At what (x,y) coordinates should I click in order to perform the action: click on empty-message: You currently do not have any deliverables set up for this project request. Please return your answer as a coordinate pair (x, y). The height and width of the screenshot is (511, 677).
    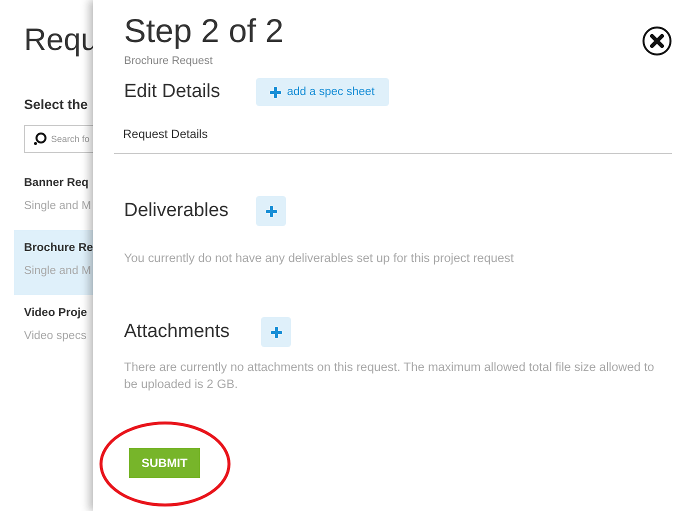
    Looking at the image, I should click on (319, 258).